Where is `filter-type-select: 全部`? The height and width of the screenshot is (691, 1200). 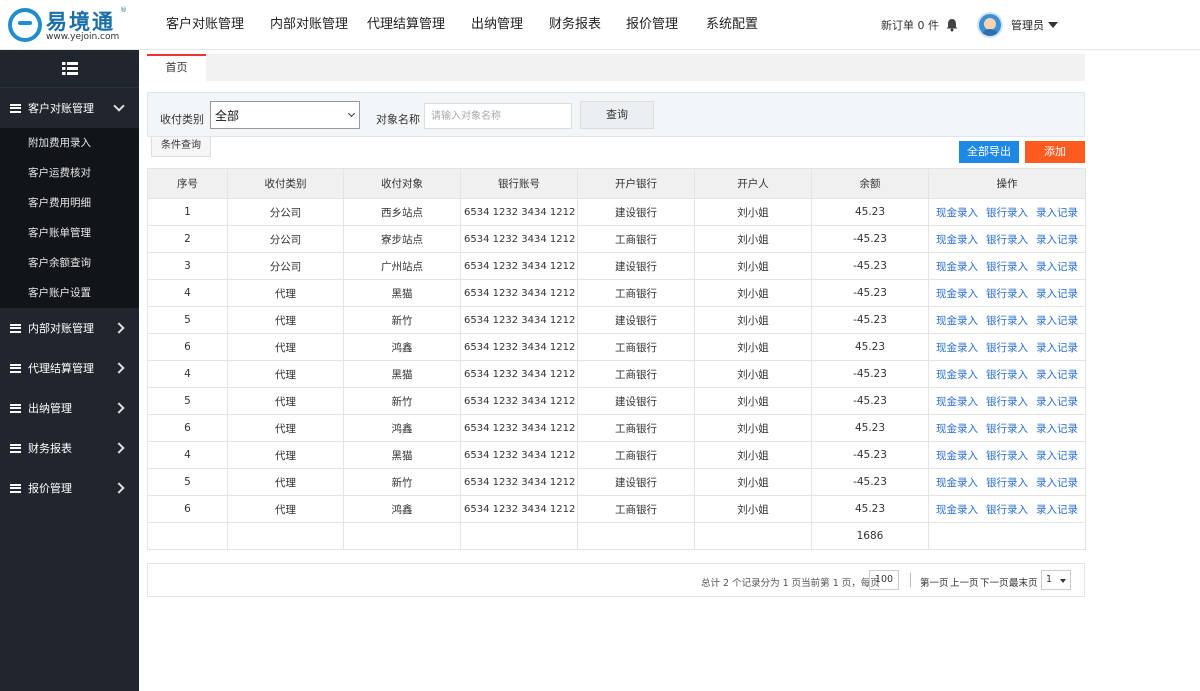
filter-type-select: 全部 is located at coordinates (285, 115).